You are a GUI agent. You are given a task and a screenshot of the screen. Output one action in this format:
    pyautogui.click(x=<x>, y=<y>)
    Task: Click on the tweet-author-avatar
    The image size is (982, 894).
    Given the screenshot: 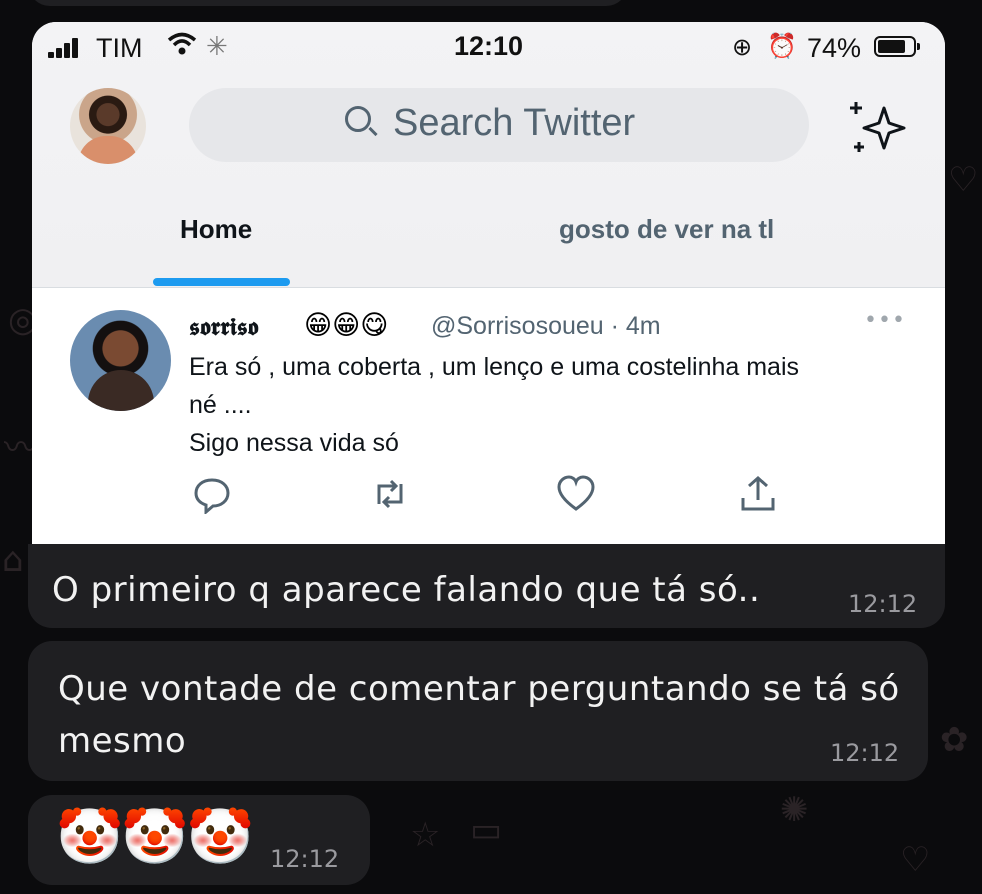 What is the action you would take?
    pyautogui.click(x=120, y=360)
    